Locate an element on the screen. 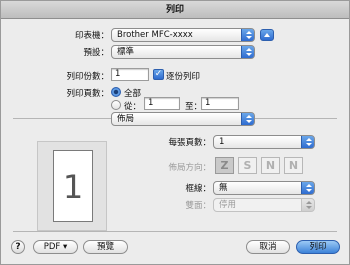  direction-z-icon: Z is located at coordinates (224, 165).